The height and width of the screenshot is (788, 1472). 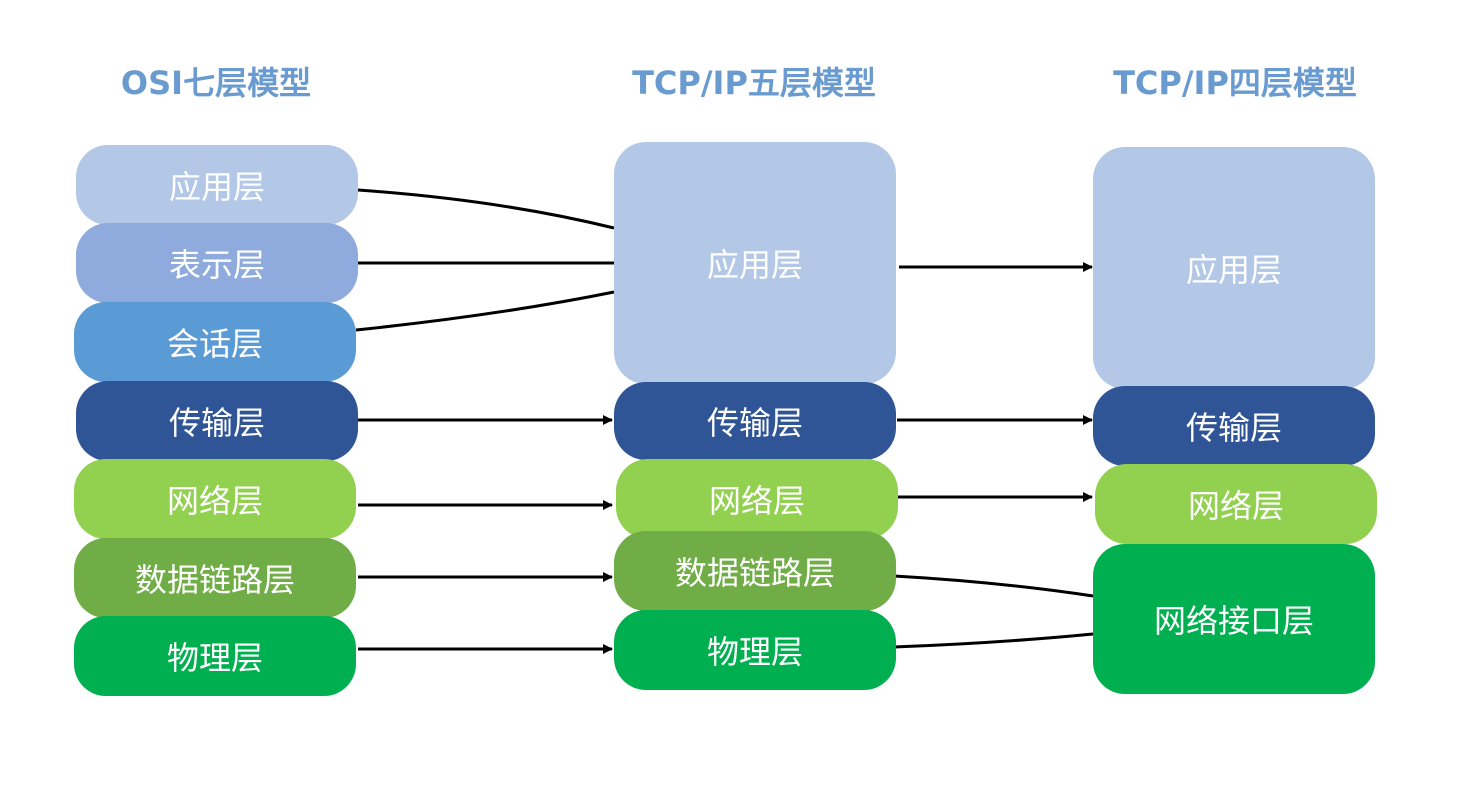 I want to click on connector-osi-application-to-five-application, so click(x=486, y=209).